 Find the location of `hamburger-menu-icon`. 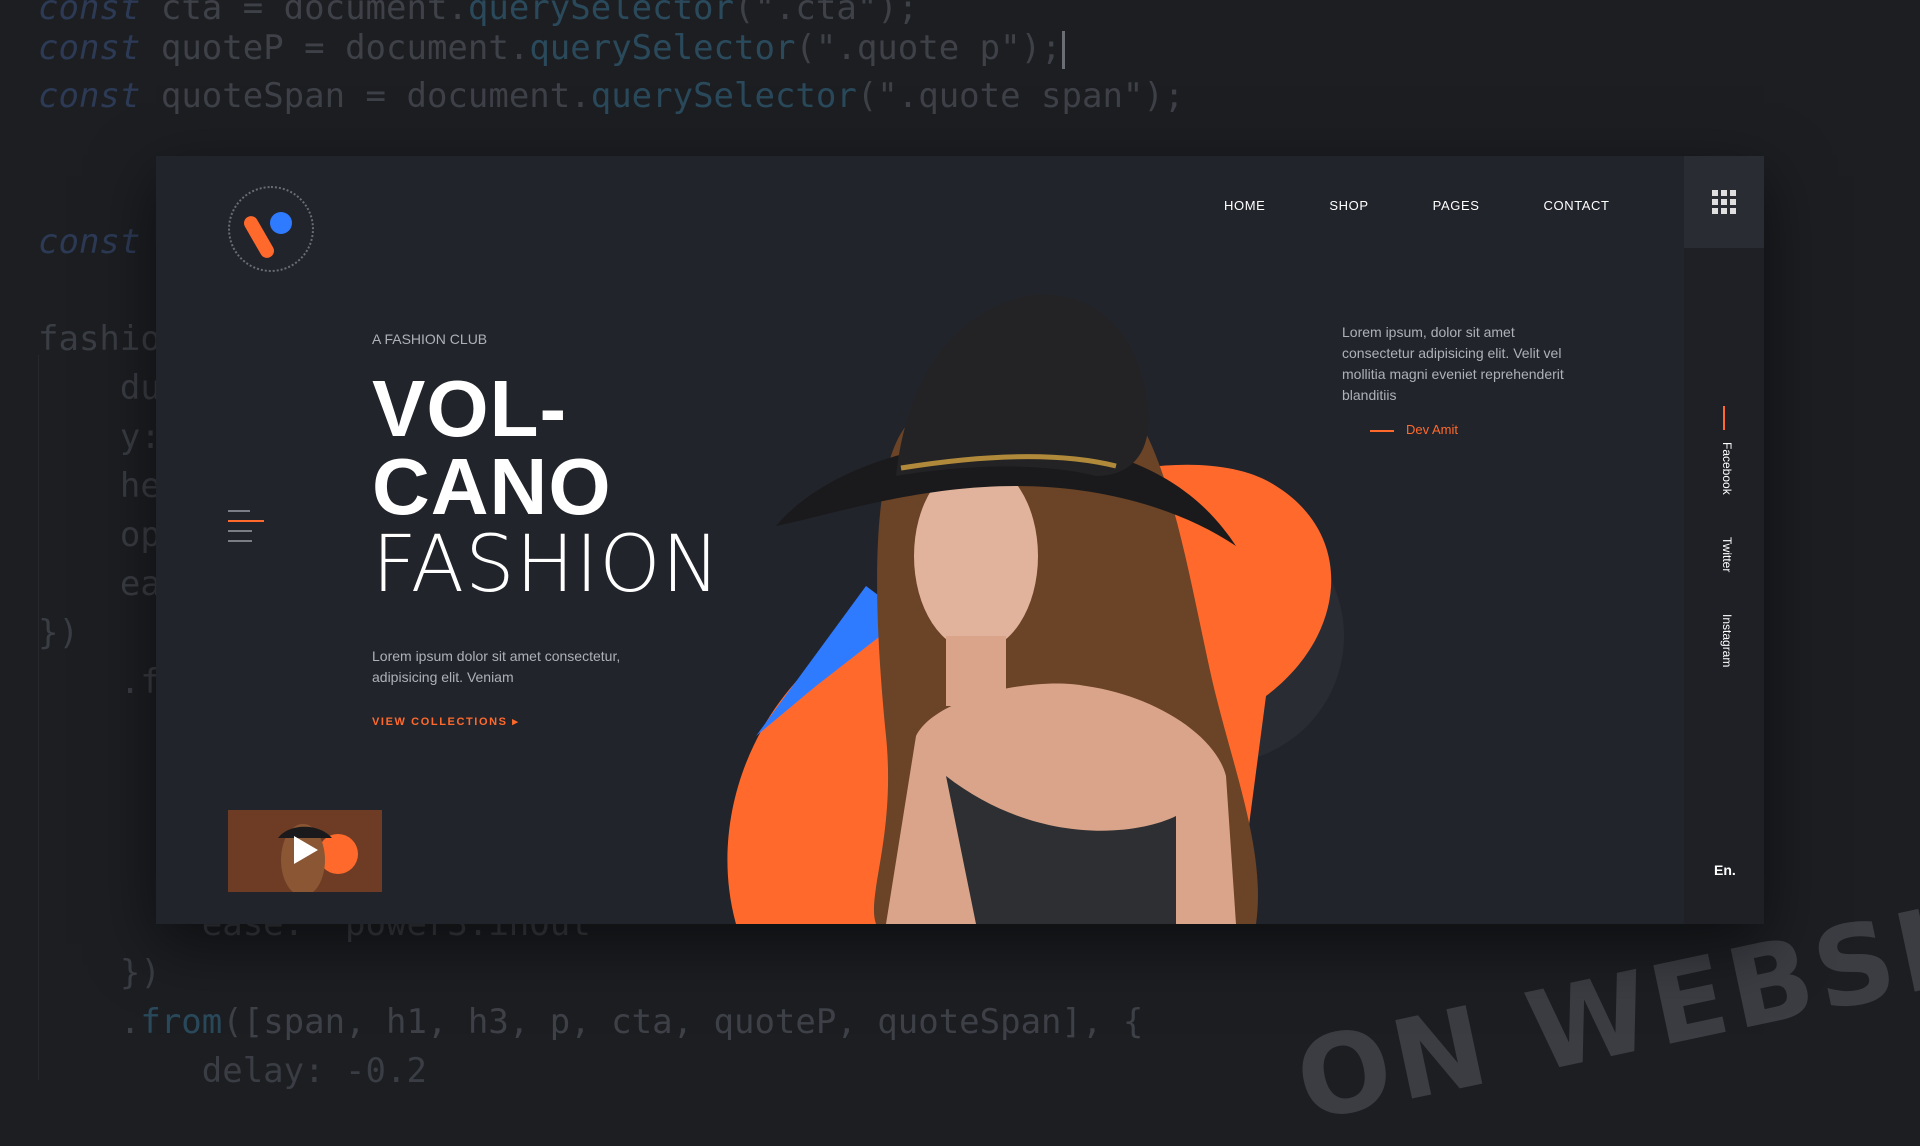

hamburger-menu-icon is located at coordinates (246, 530).